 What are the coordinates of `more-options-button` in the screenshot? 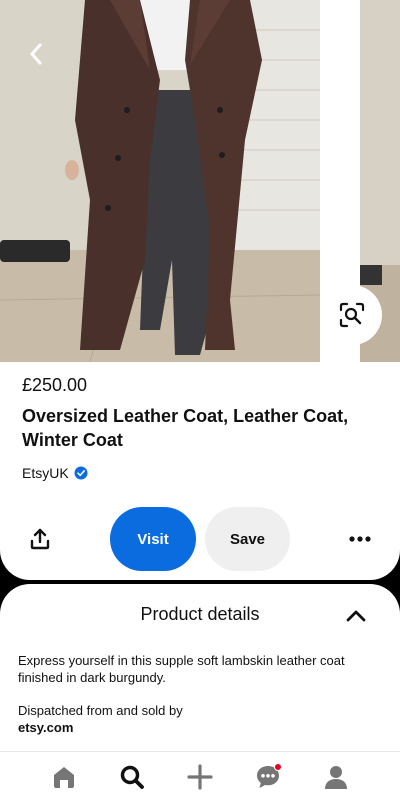 It's located at (360, 539).